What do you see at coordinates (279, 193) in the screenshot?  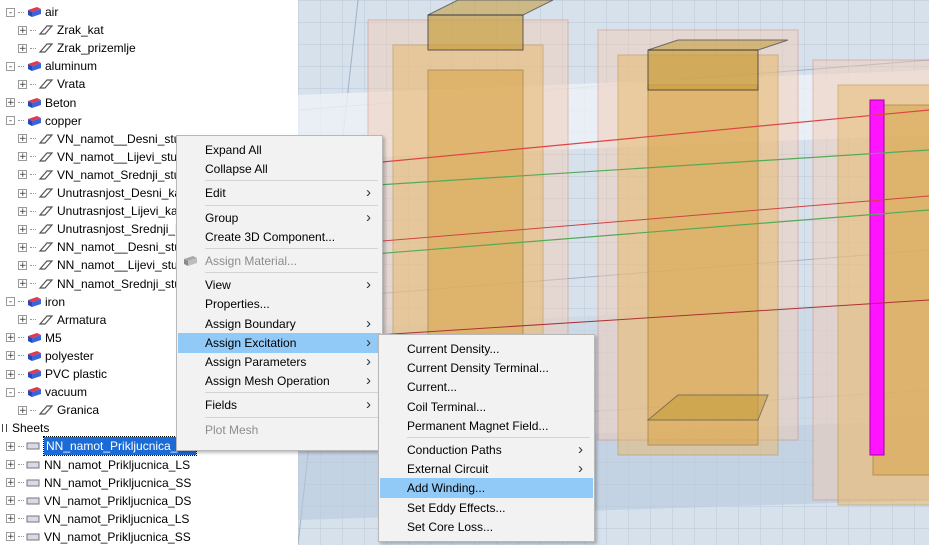 I see `menu-item-edit: Edit ›` at bounding box center [279, 193].